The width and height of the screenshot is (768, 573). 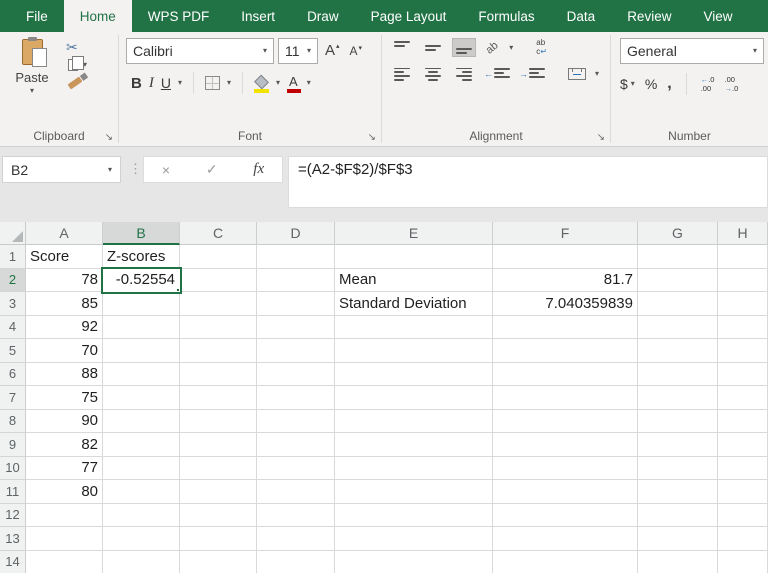 I want to click on wrap-text-icon: ab c↵, so click(x=541, y=47).